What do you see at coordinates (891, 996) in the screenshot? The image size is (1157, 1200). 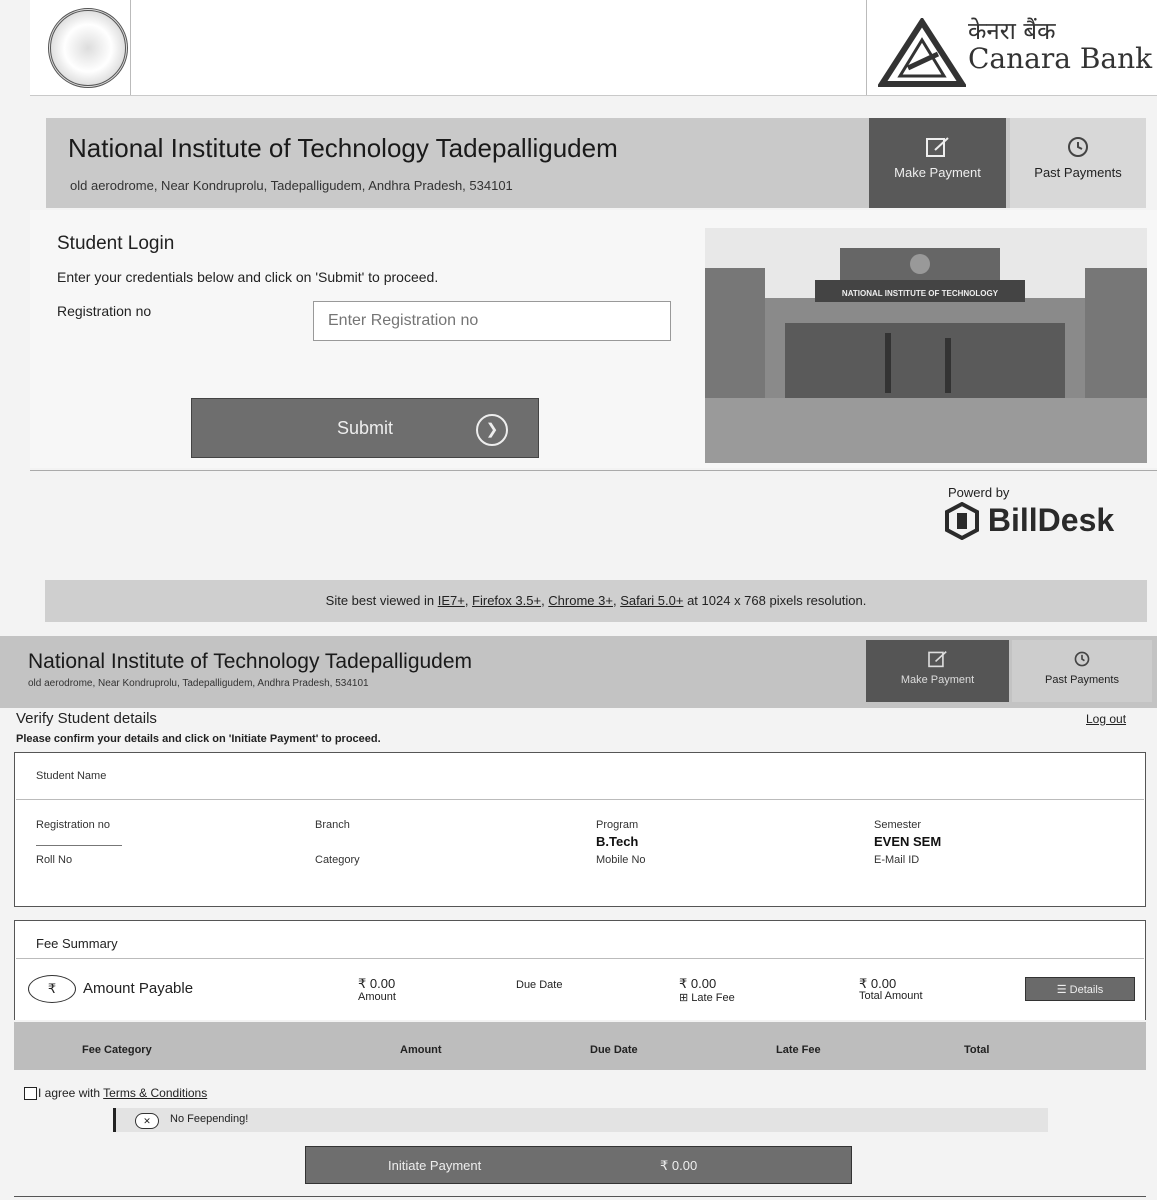 I see `total-amount-label: Total Amount` at bounding box center [891, 996].